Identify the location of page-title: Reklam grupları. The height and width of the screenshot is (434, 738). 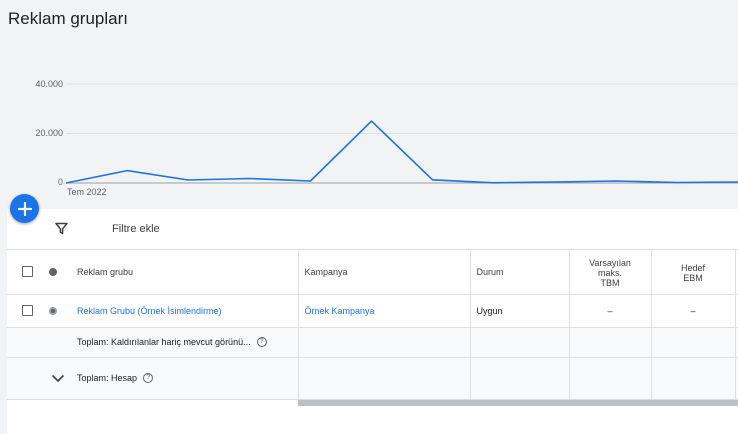
(68, 18).